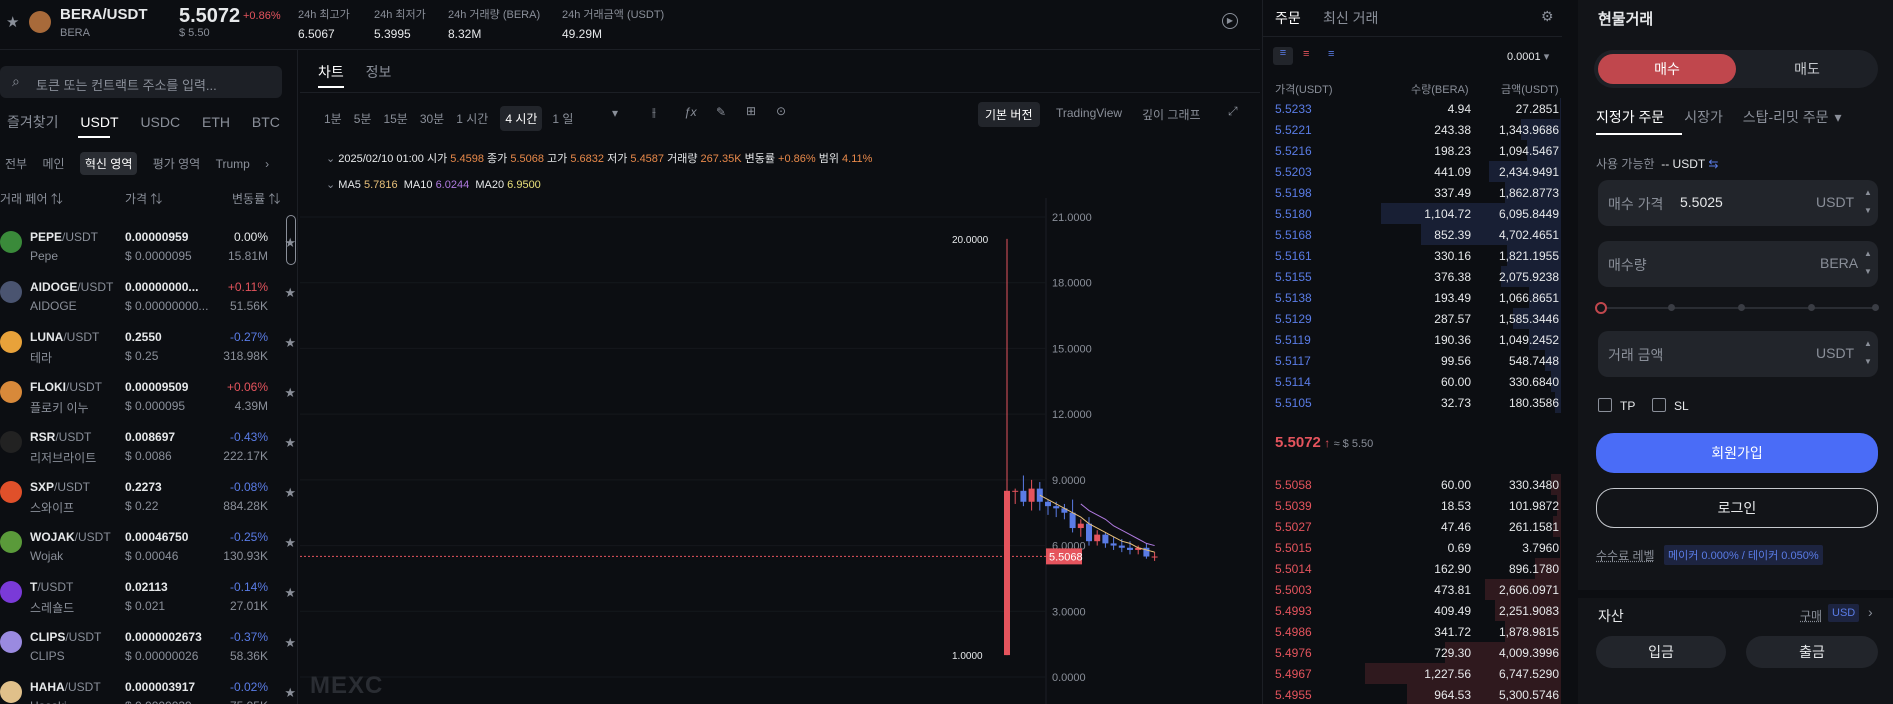 The height and width of the screenshot is (704, 1893). I want to click on ask-row: 5.5233 4.94 27.2851, so click(1412, 108).